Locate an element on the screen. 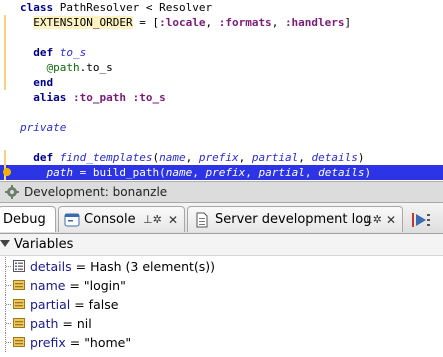  code-token: :locale is located at coordinates (182, 22).